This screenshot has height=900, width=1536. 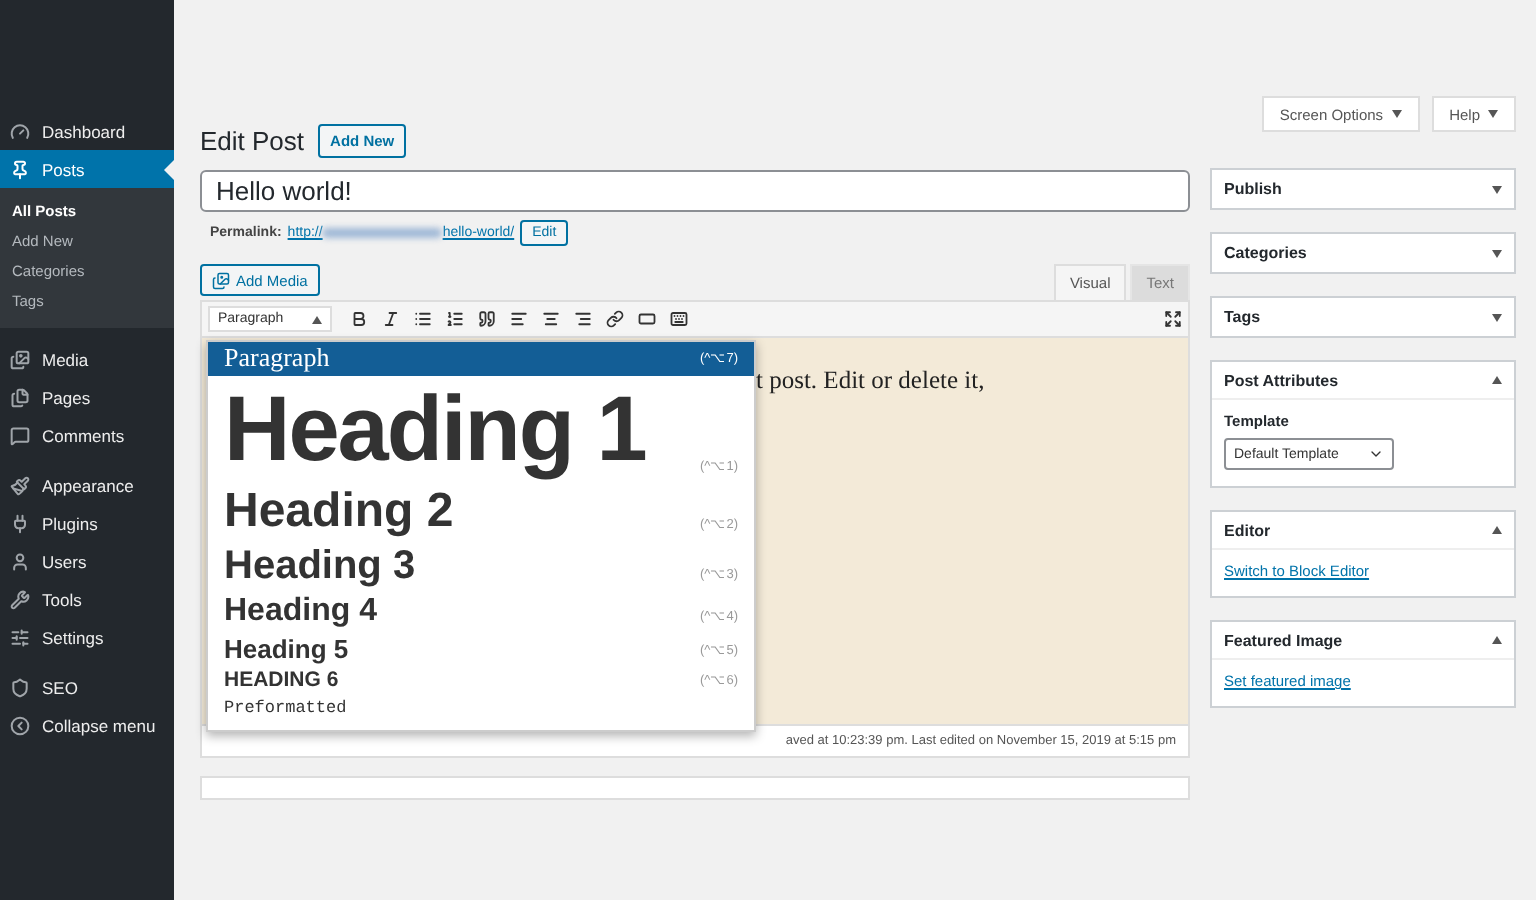 I want to click on page-title: Edit Post, so click(x=252, y=141).